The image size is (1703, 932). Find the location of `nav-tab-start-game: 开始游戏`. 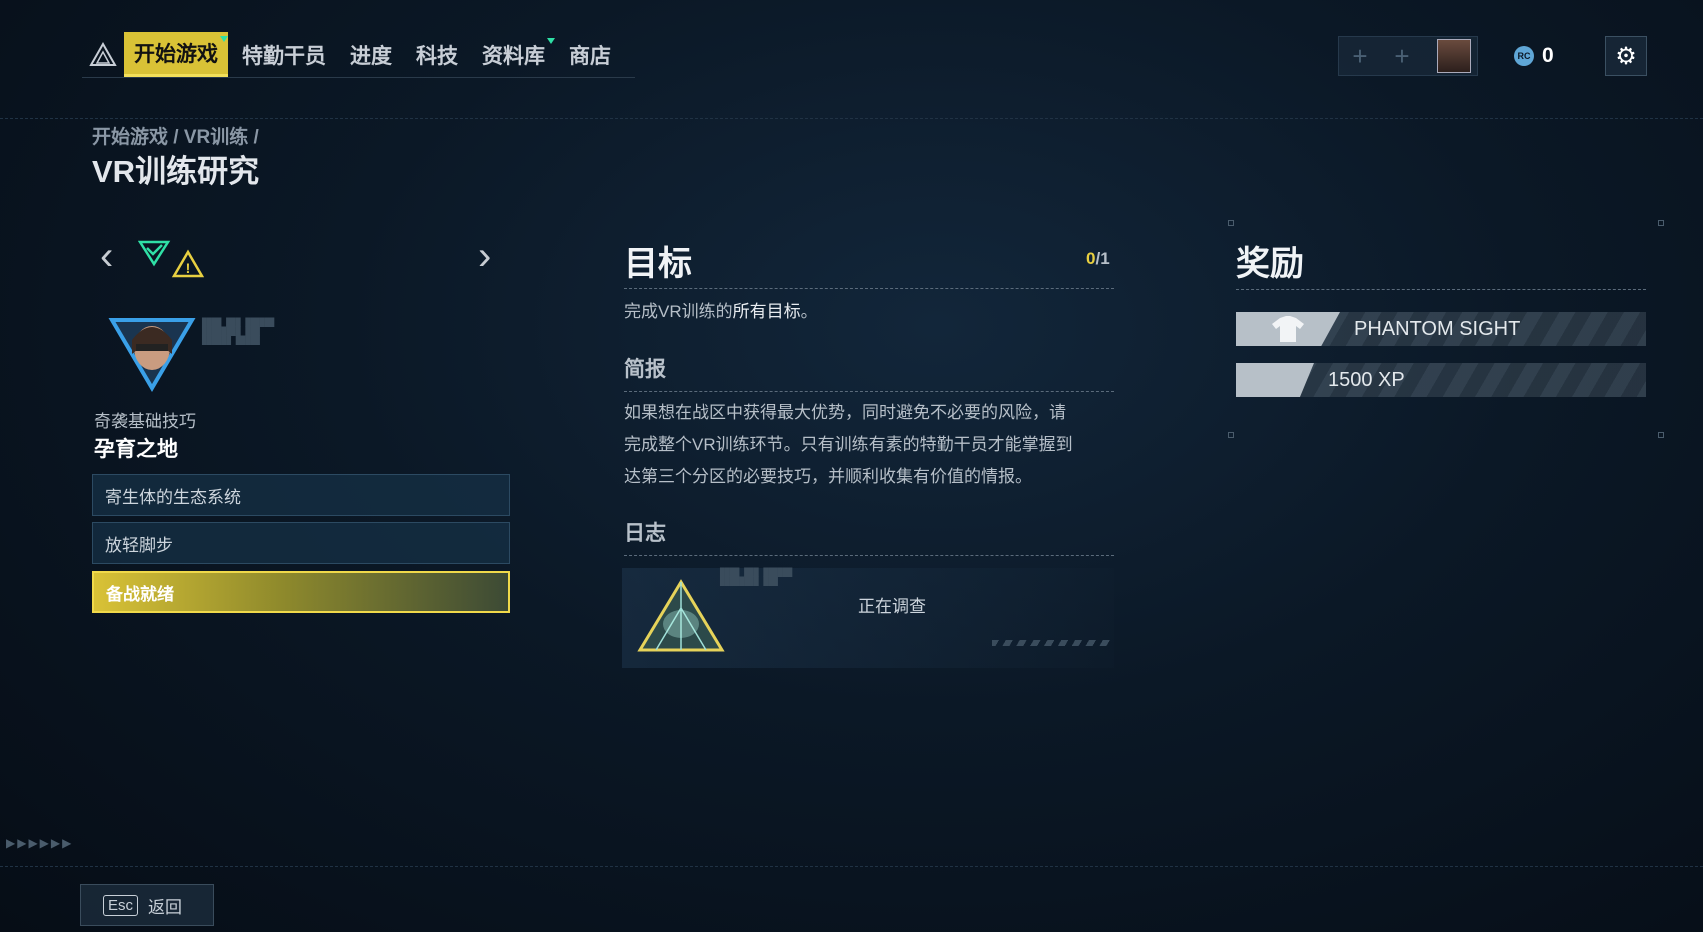

nav-tab-start-game: 开始游戏 is located at coordinates (176, 54).